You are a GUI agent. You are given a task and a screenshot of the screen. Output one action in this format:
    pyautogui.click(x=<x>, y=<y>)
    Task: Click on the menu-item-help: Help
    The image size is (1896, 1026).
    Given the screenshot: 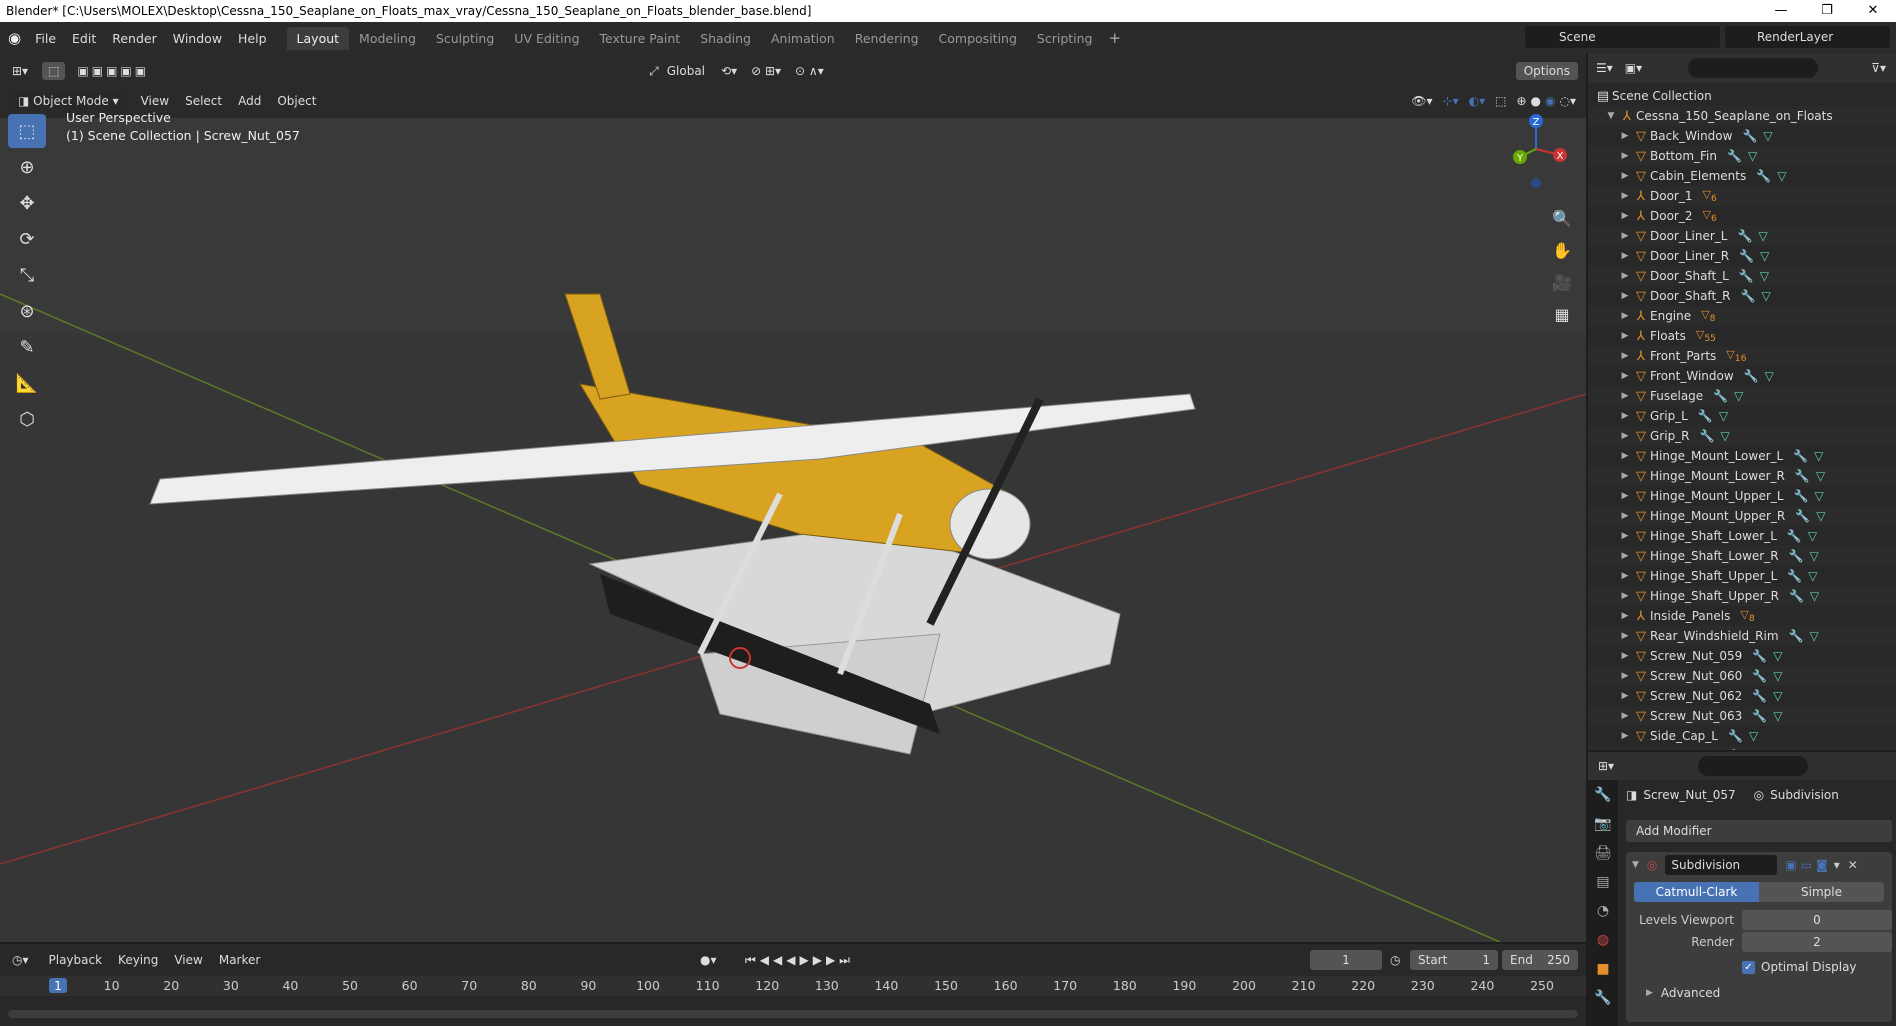 What is the action you would take?
    pyautogui.click(x=252, y=38)
    